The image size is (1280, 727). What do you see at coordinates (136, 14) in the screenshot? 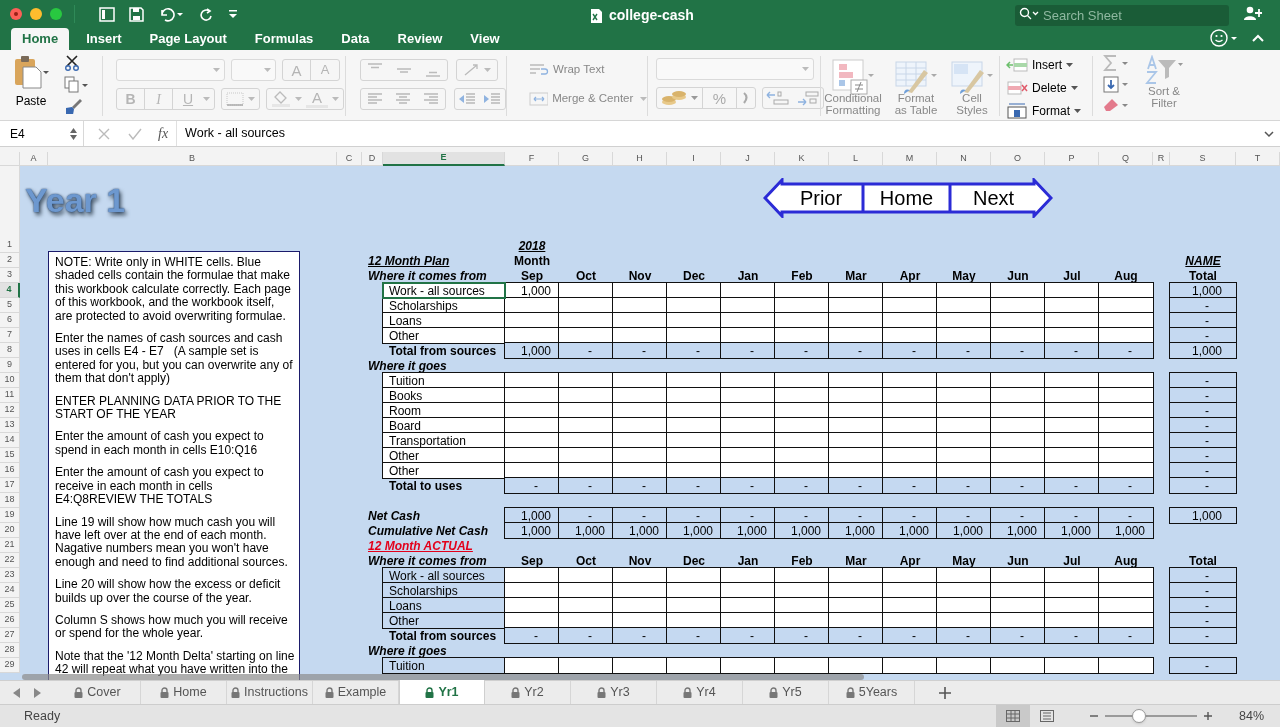
I see `save-icon` at bounding box center [136, 14].